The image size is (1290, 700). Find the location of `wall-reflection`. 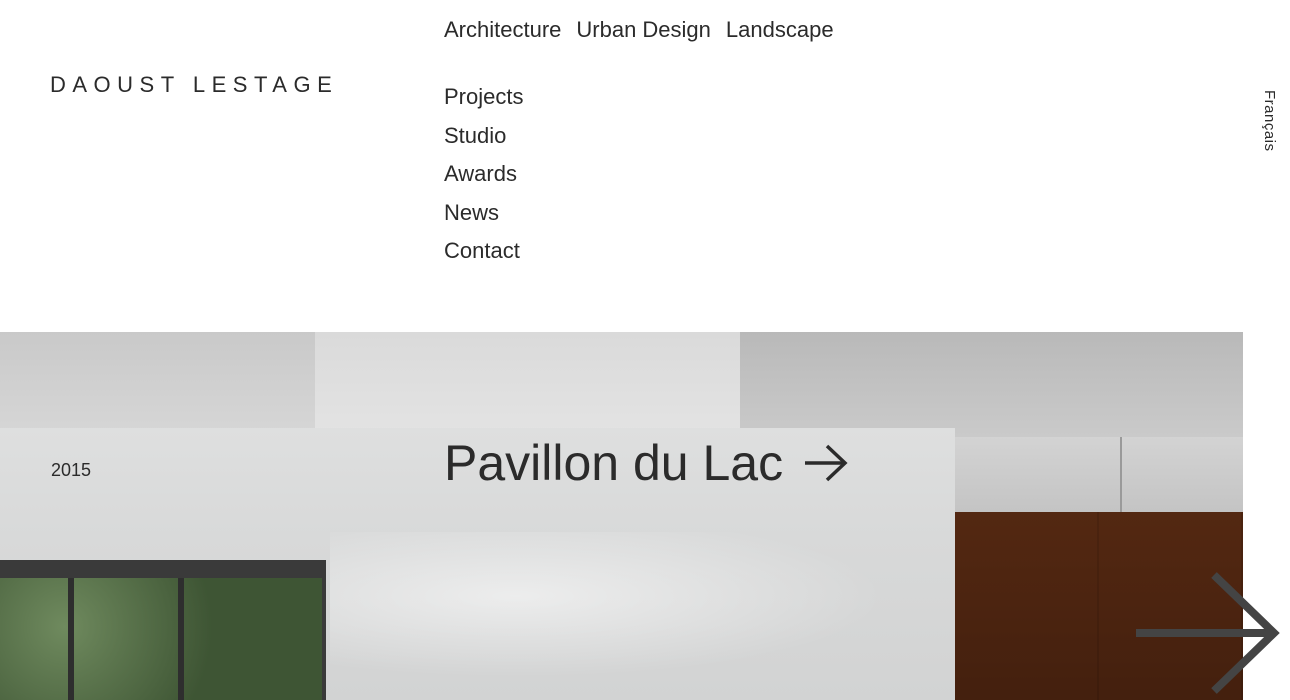

wall-reflection is located at coordinates (640, 612).